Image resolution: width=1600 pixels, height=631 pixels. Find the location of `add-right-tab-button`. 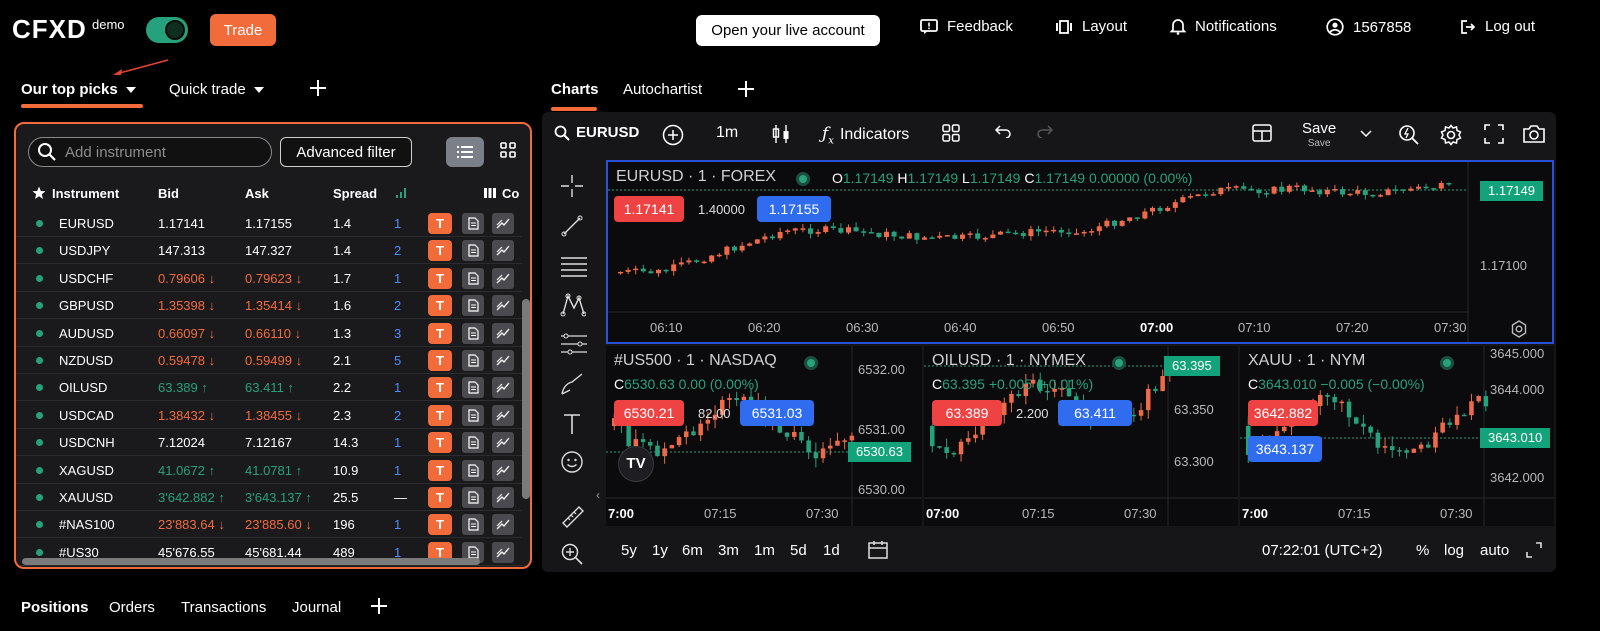

add-right-tab-button is located at coordinates (746, 89).